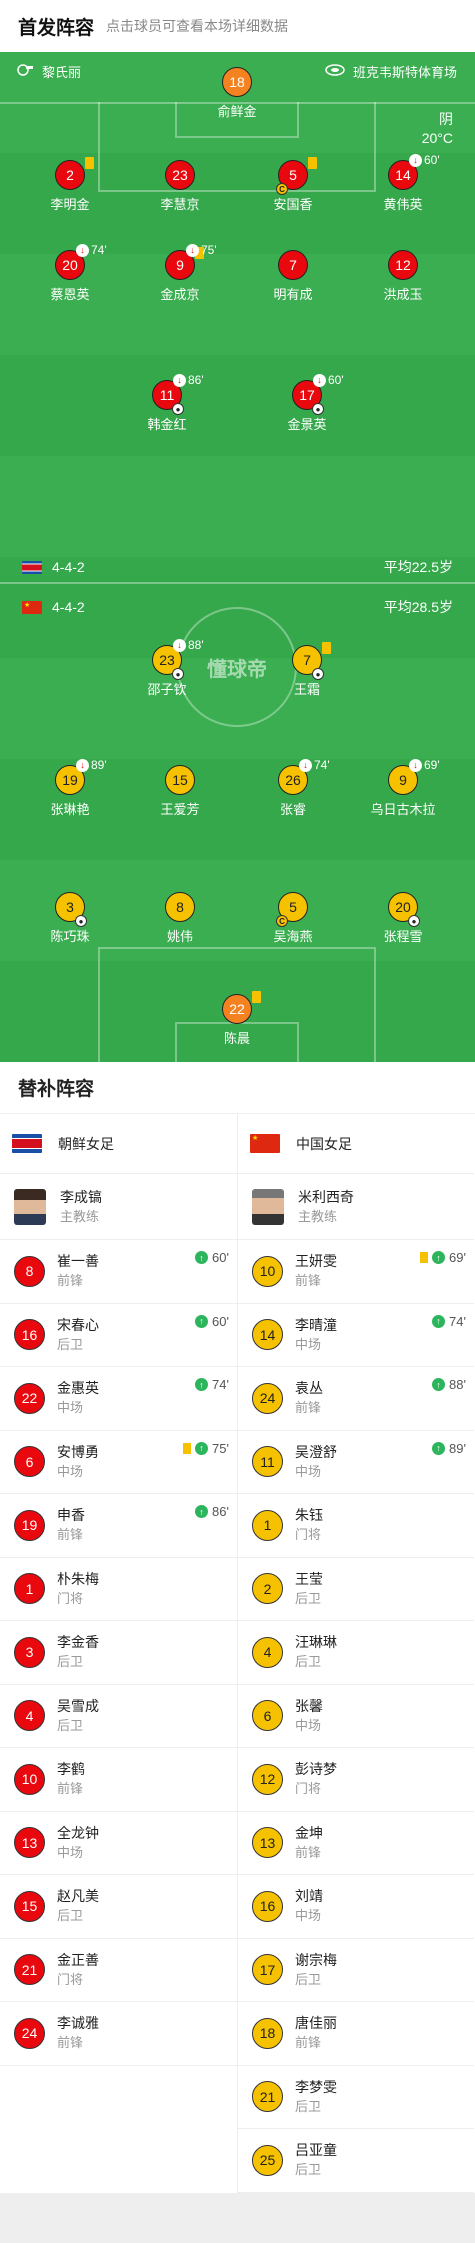 Image resolution: width=475 pixels, height=2243 pixels. Describe the element at coordinates (403, 204) in the screenshot. I see `player-name: 黄伟英` at that location.